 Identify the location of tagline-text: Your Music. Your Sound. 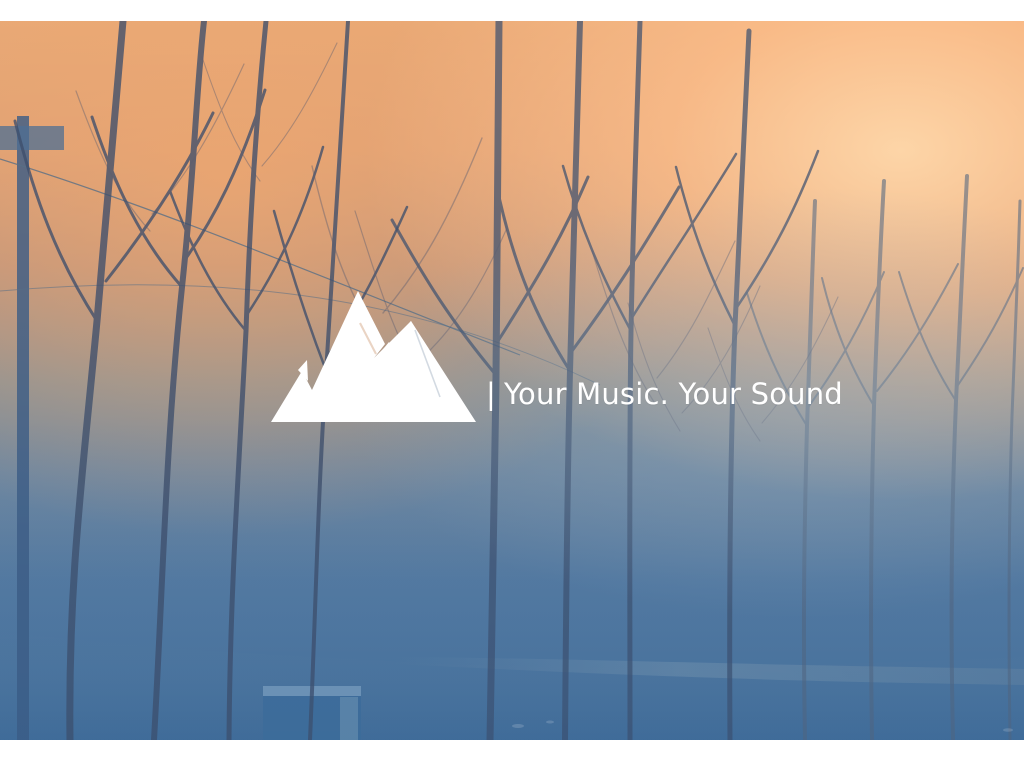
(673, 394).